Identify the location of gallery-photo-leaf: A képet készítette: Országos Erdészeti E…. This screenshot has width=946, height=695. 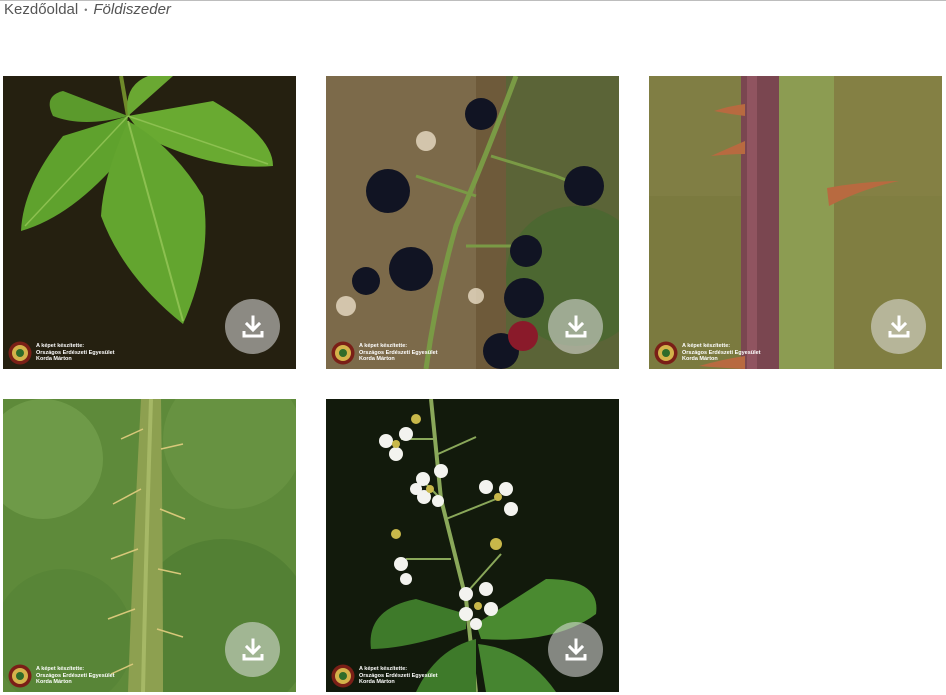
(149, 222).